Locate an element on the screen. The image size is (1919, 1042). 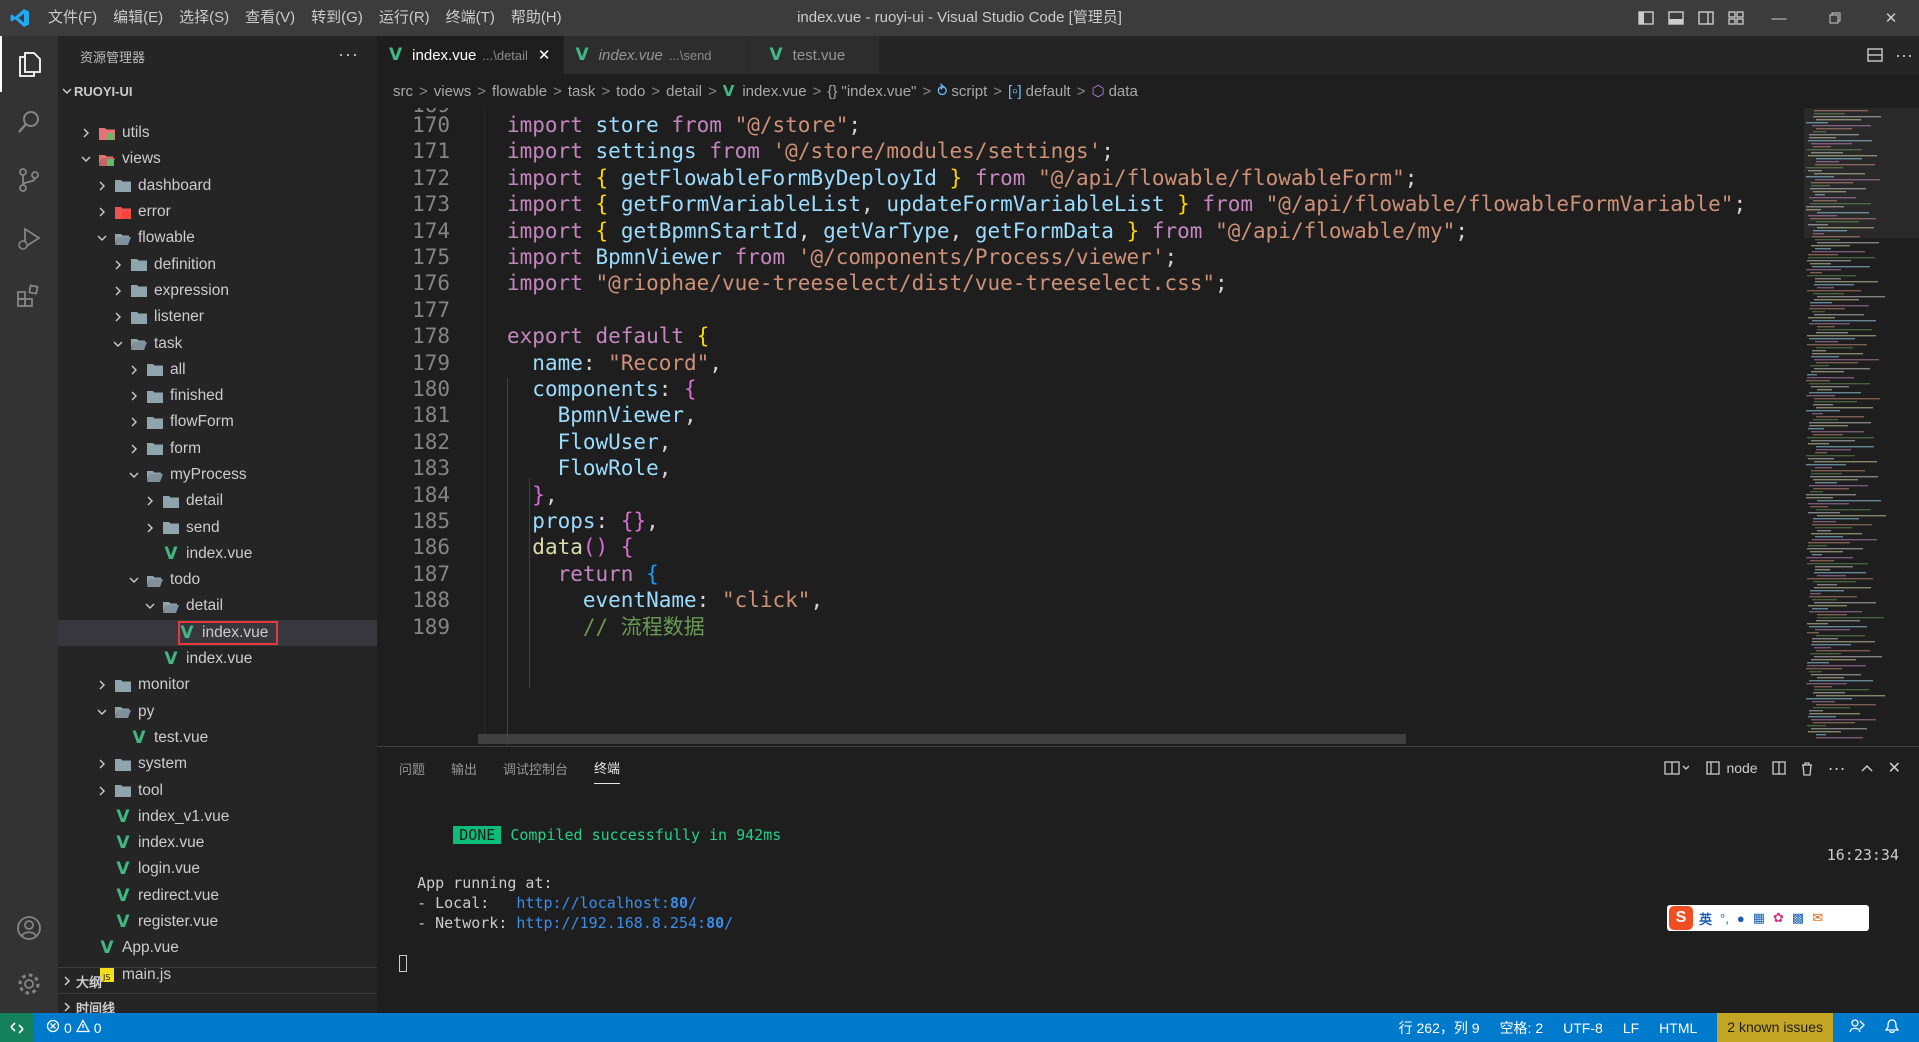
breadcrumb-task: task is located at coordinates (582, 91).